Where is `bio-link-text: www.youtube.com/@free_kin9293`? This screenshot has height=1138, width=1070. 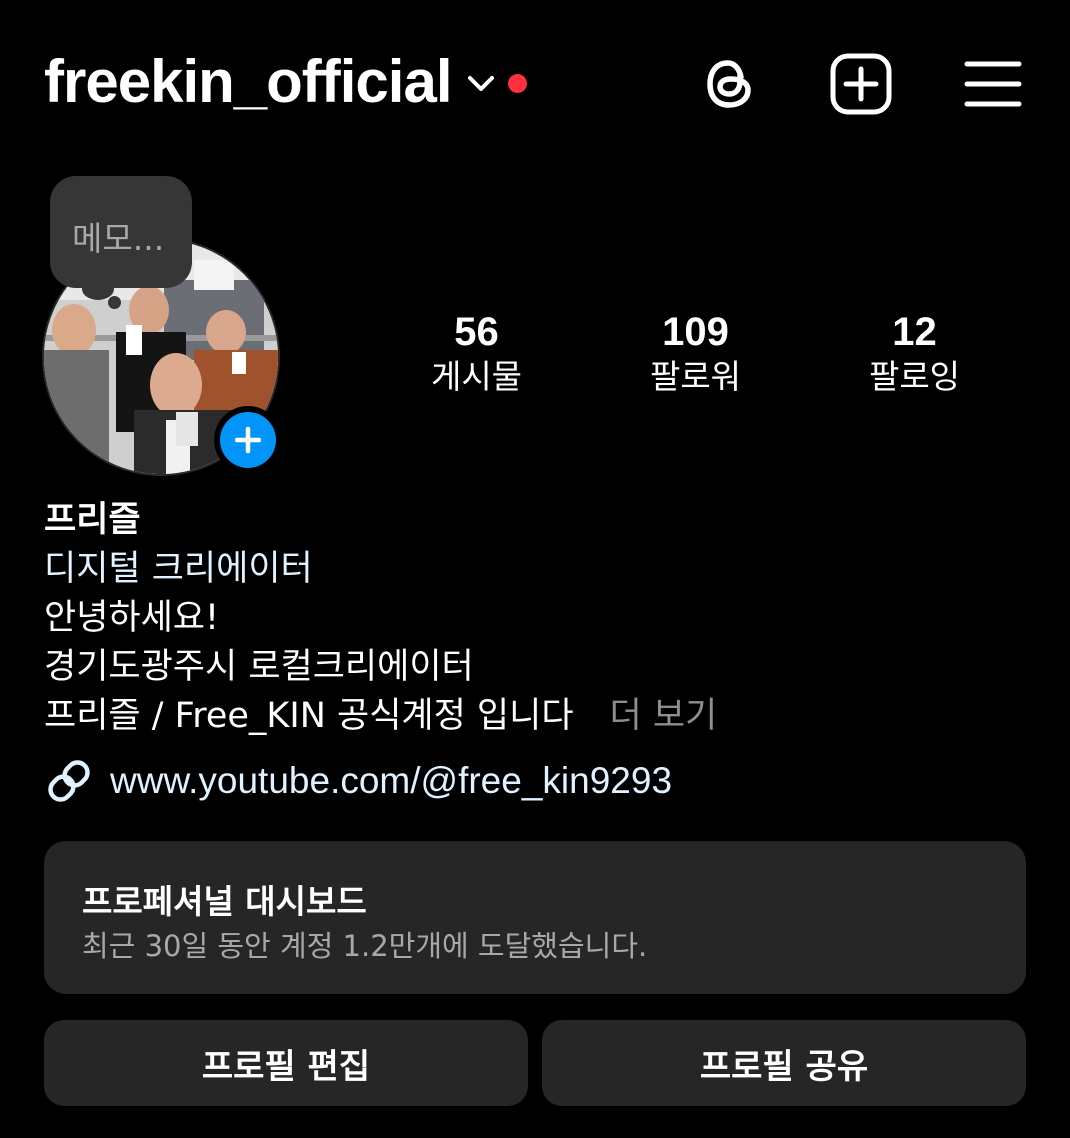
bio-link-text: www.youtube.com/@free_kin9293 is located at coordinates (391, 780).